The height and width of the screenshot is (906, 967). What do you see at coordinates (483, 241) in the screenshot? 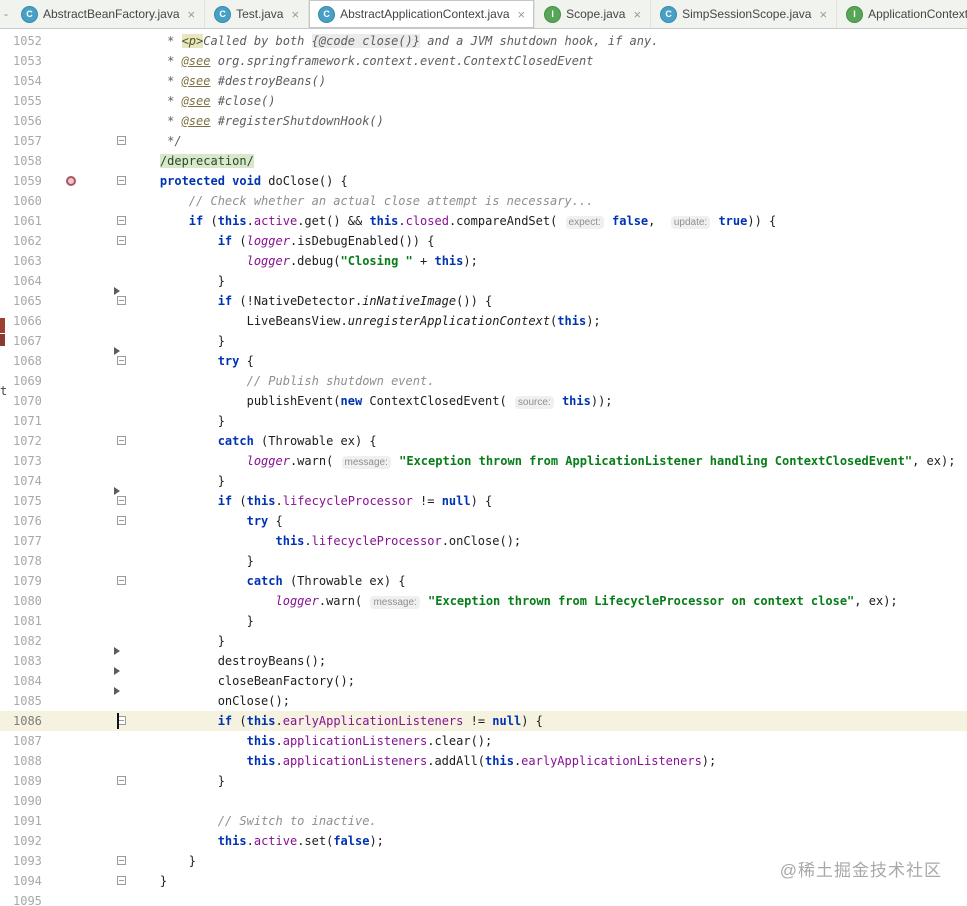
I see `code-line: 1062 if (logger.isDebugEnabled()) {` at bounding box center [483, 241].